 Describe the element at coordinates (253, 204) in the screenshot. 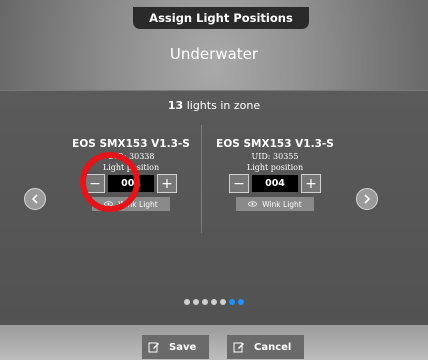

I see `eye-icon` at that location.